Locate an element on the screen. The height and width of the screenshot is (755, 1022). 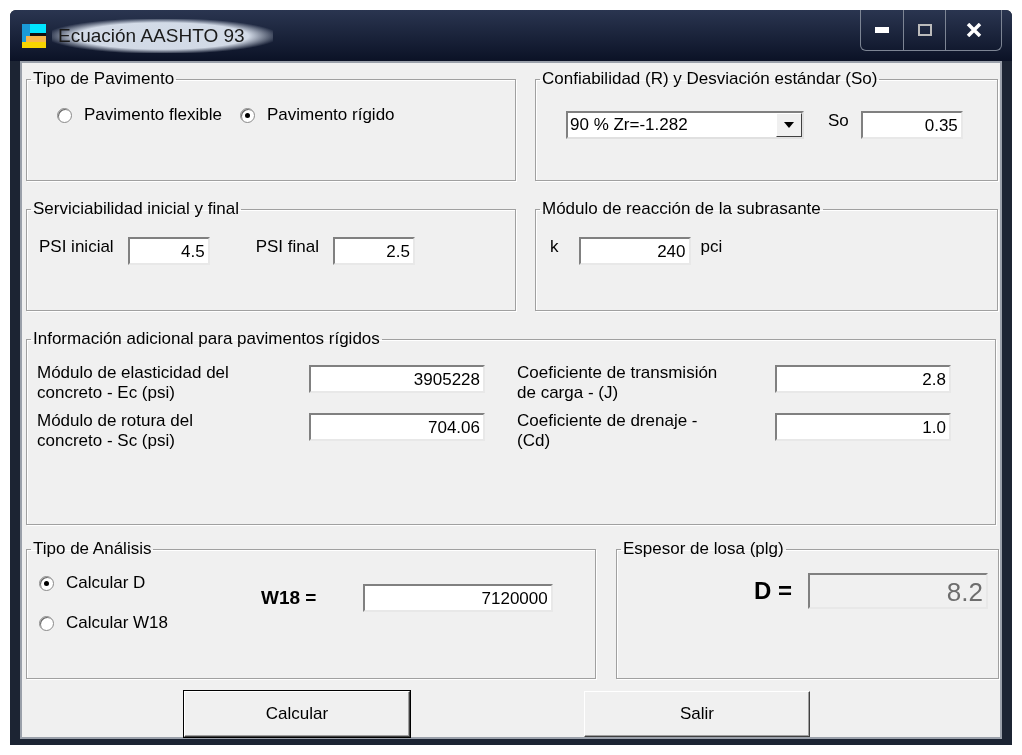
input-field: 1.0 is located at coordinates (863, 427).